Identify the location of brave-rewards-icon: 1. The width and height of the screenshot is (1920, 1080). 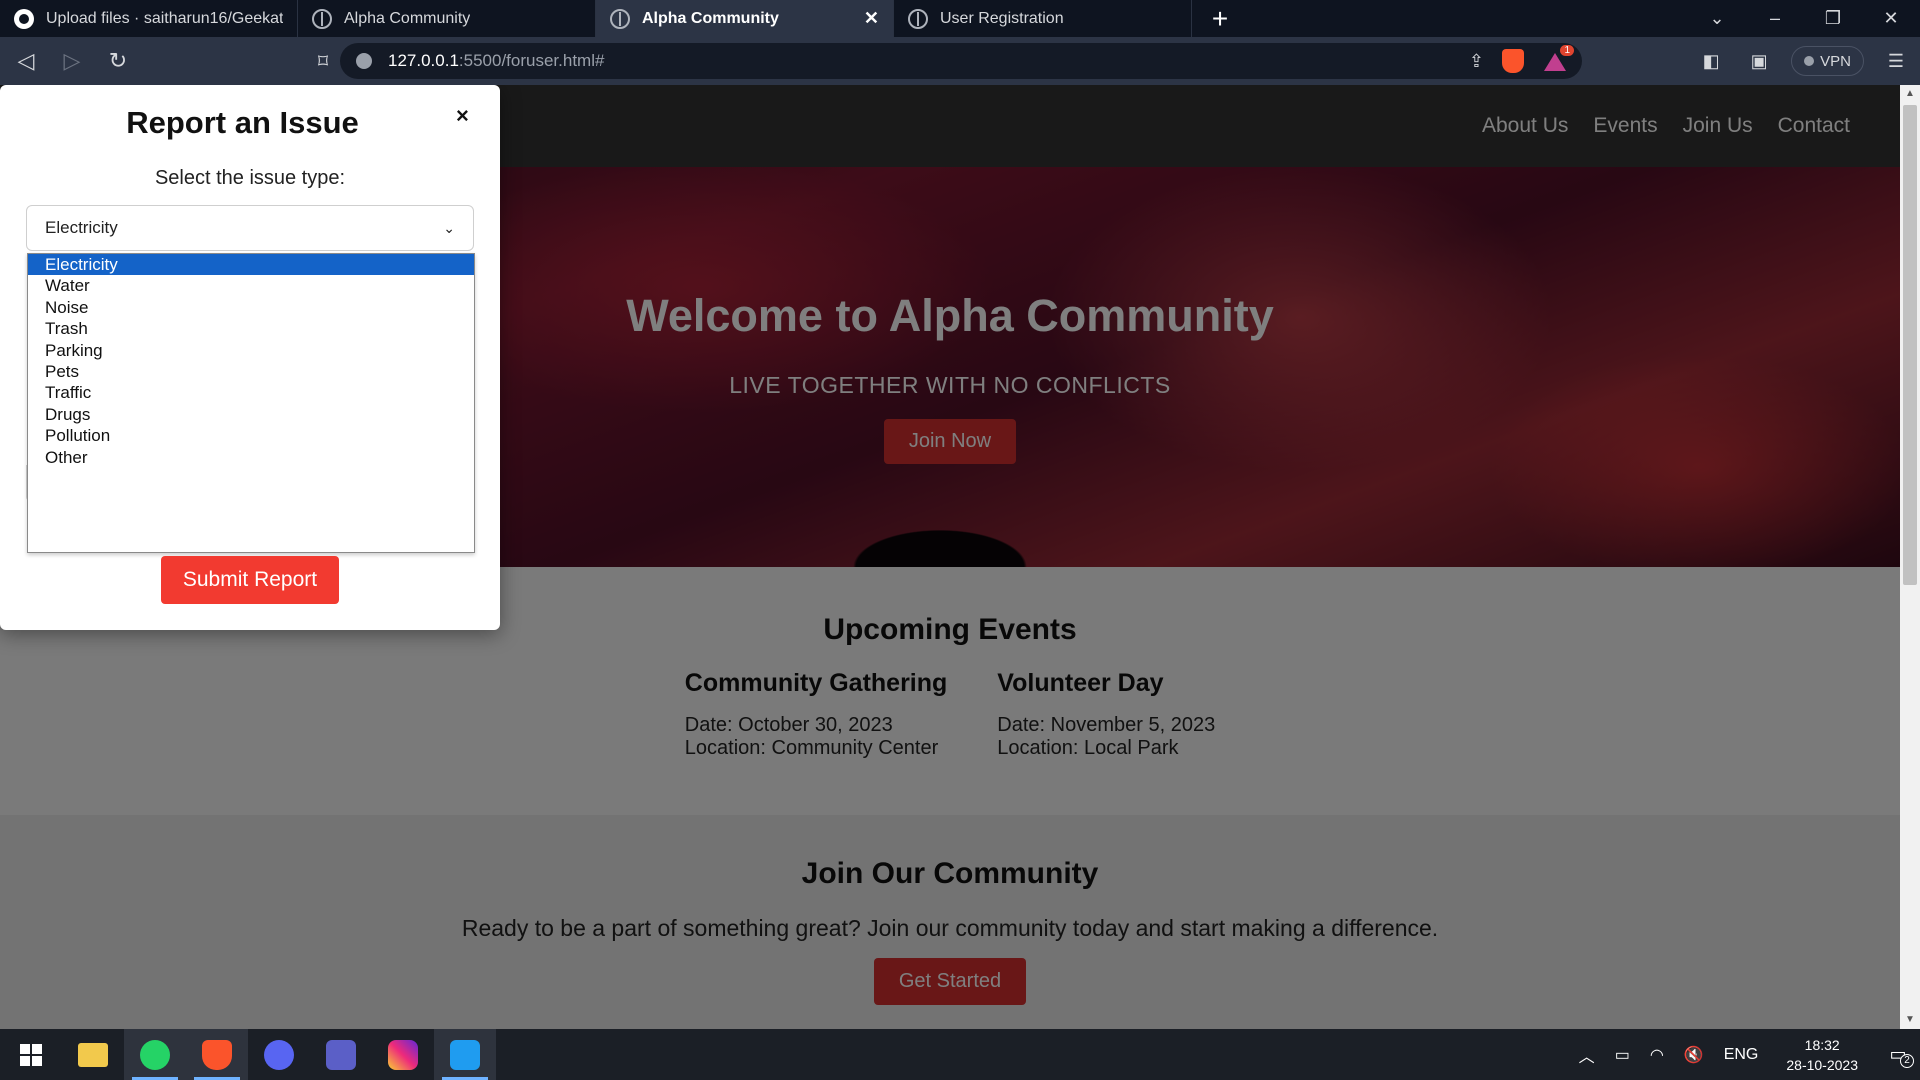
(1559, 58).